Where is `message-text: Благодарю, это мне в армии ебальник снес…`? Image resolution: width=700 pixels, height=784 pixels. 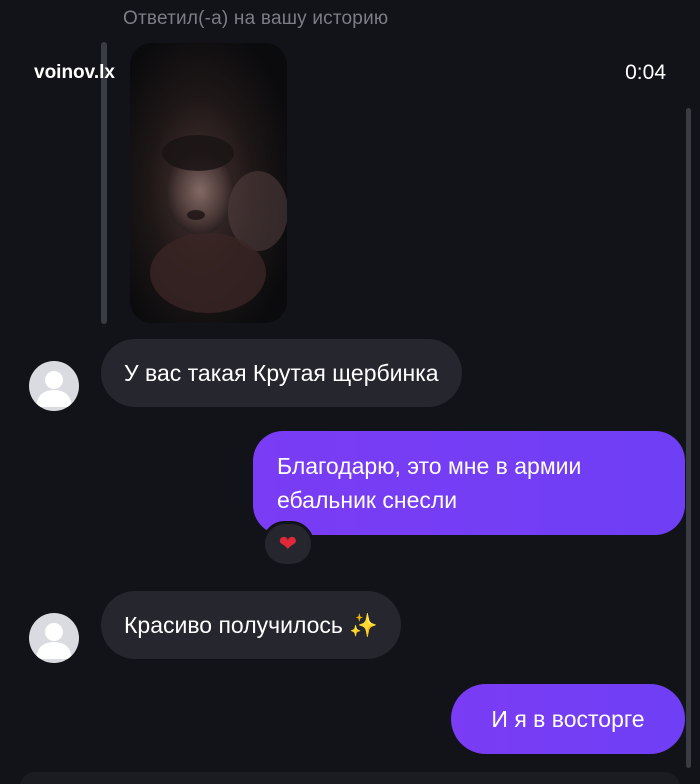
message-text: Благодарю, это мне в армии ебальник снес… is located at coordinates (429, 483).